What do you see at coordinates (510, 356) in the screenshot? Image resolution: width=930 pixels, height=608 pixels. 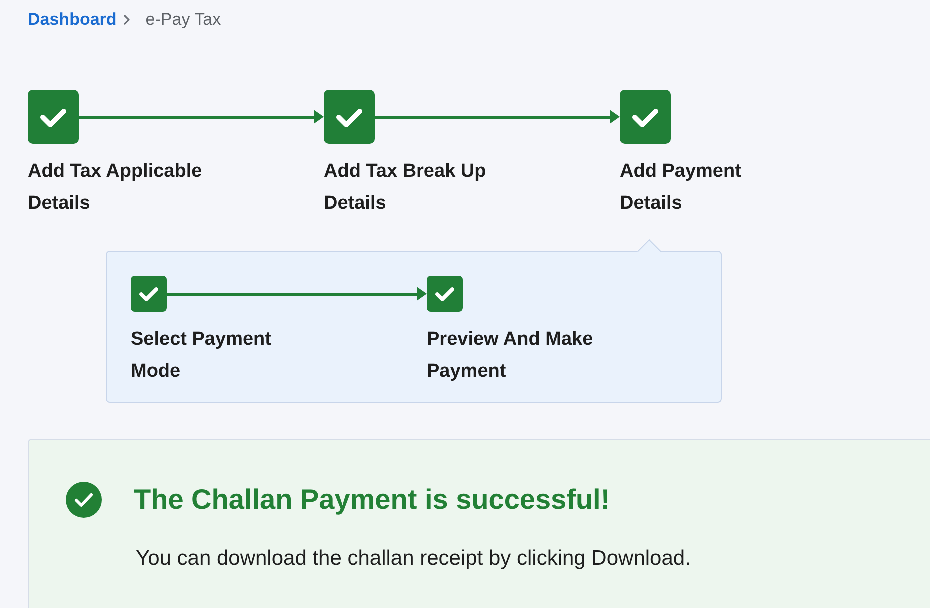 I see `substep-label: Preview And Make Payment` at bounding box center [510, 356].